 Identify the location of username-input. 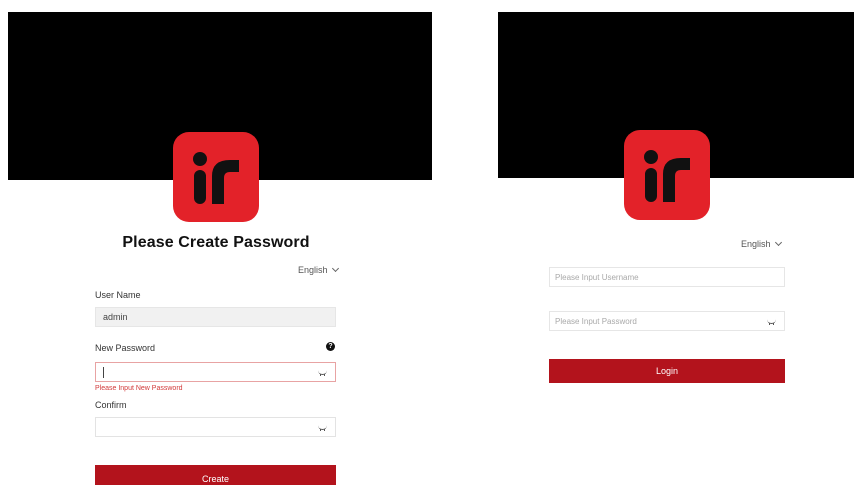
(667, 277).